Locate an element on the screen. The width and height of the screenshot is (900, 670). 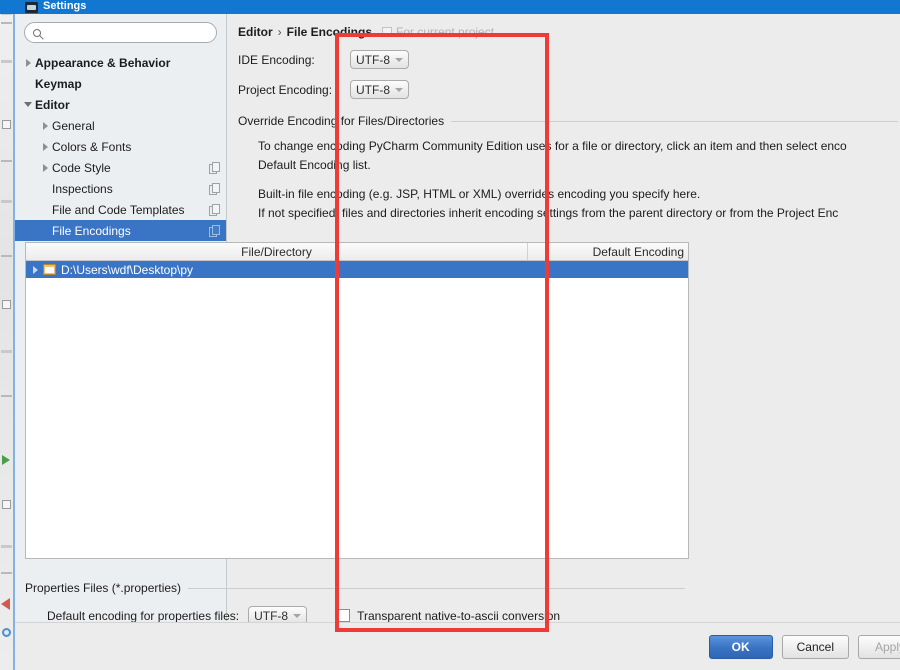
breadcrumb-parent: Editor is located at coordinates (255, 32).